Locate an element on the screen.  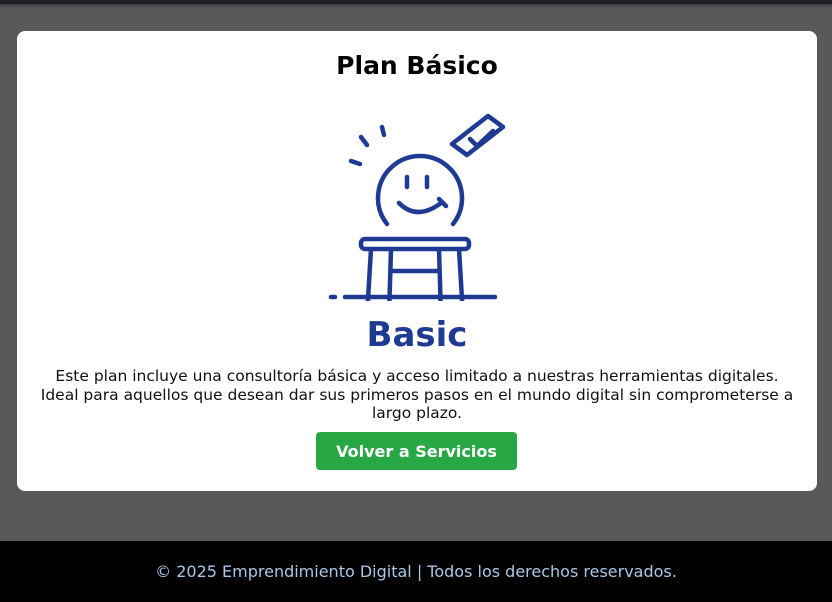
plan-badge-label: Basic is located at coordinates (417, 335).